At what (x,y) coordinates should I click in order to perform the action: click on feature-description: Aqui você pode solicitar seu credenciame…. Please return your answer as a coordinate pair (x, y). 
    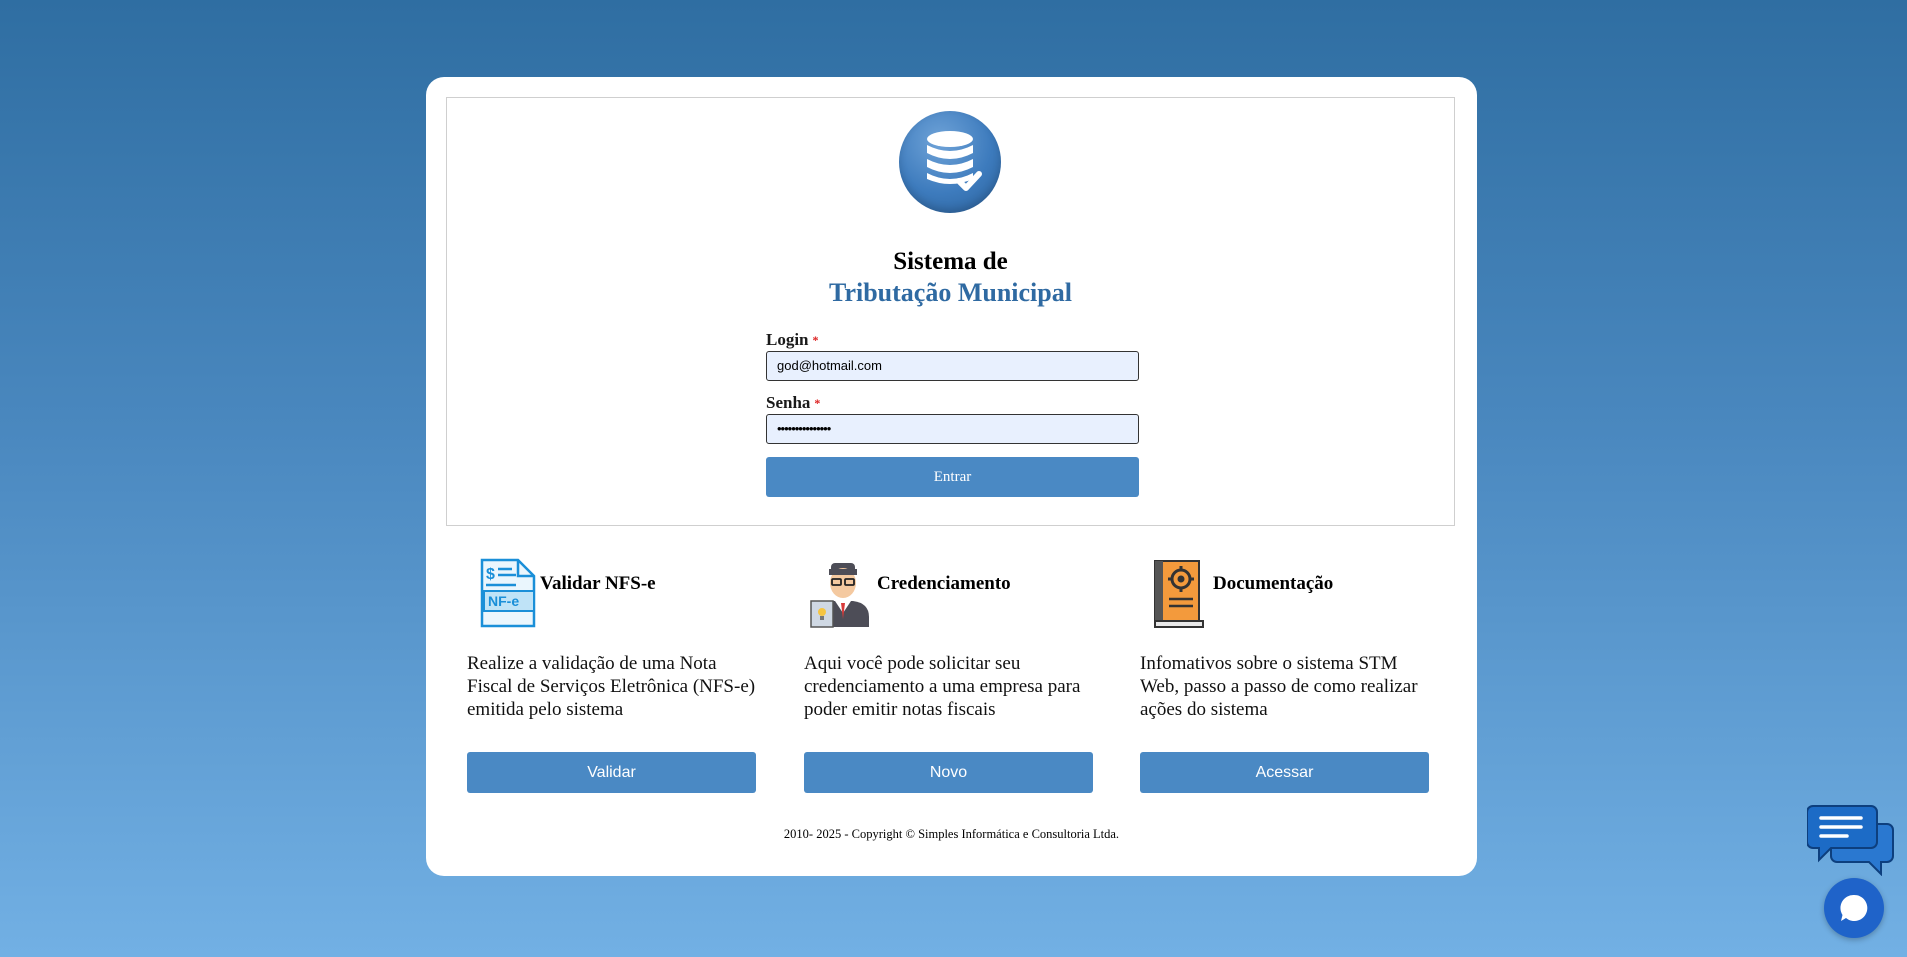
    Looking at the image, I should click on (942, 686).